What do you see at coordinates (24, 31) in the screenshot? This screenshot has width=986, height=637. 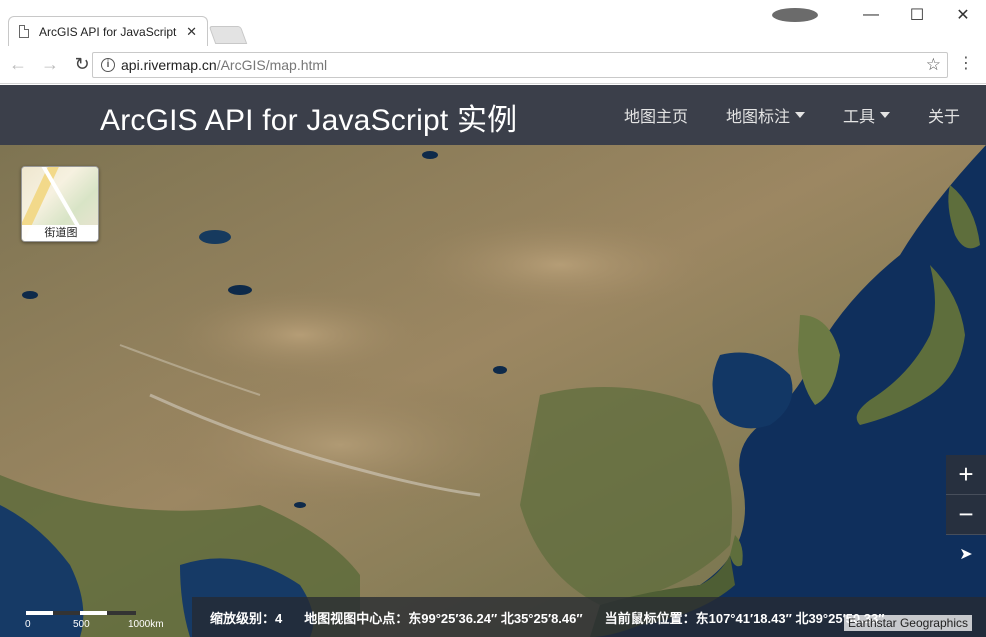 I see `page-icon` at bounding box center [24, 31].